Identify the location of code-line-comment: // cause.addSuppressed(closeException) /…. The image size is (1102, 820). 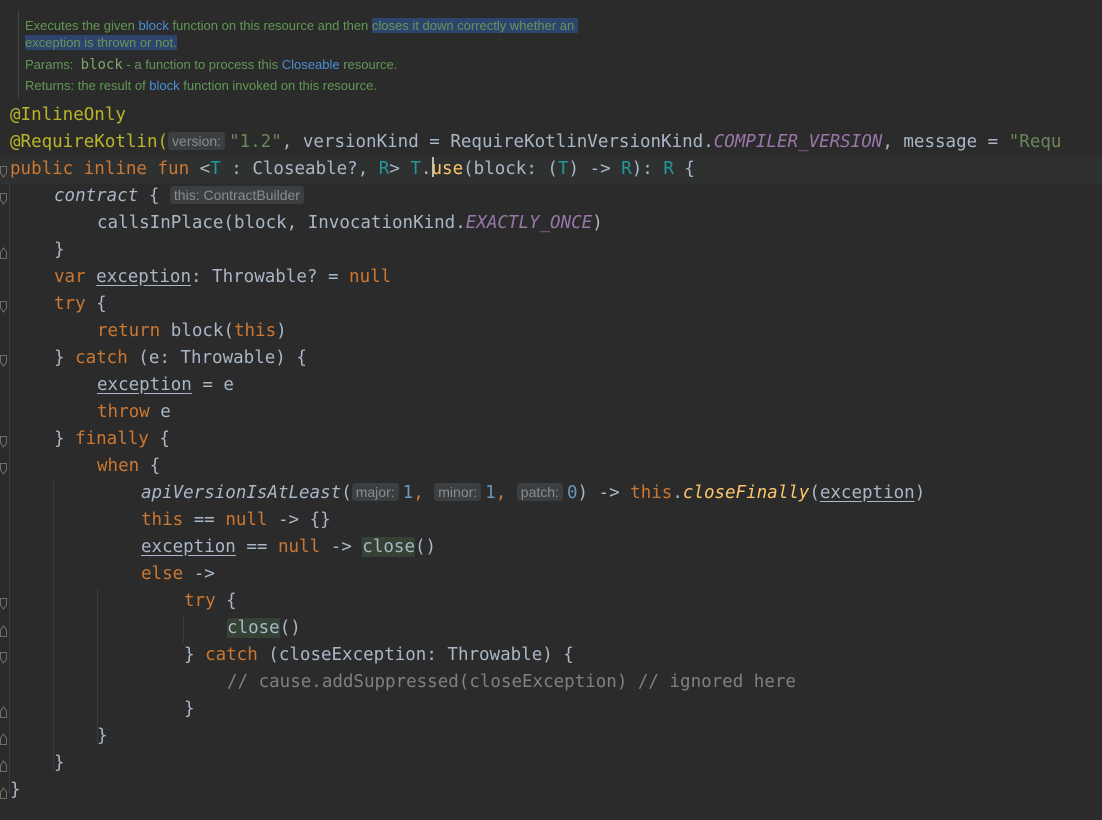
(511, 682).